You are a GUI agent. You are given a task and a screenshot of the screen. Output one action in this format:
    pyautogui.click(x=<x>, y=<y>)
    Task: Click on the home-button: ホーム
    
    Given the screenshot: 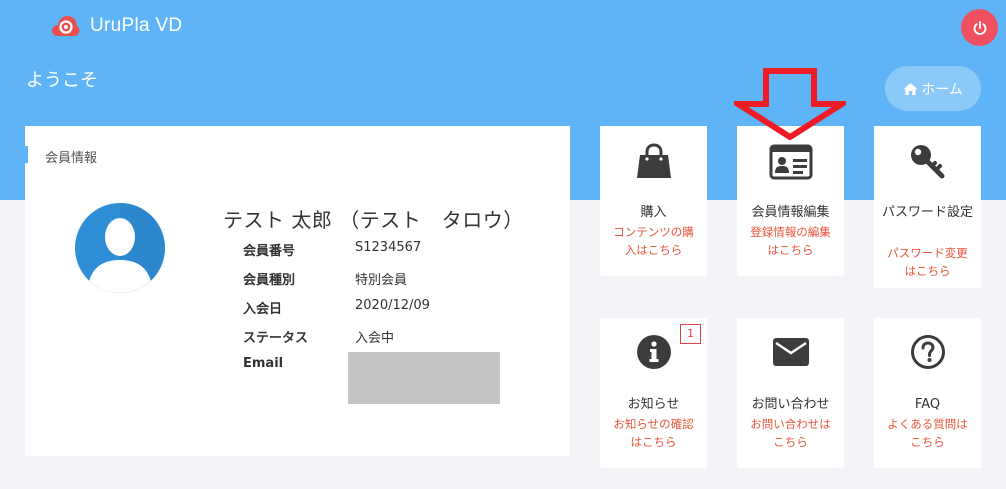 What is the action you would take?
    pyautogui.click(x=933, y=88)
    